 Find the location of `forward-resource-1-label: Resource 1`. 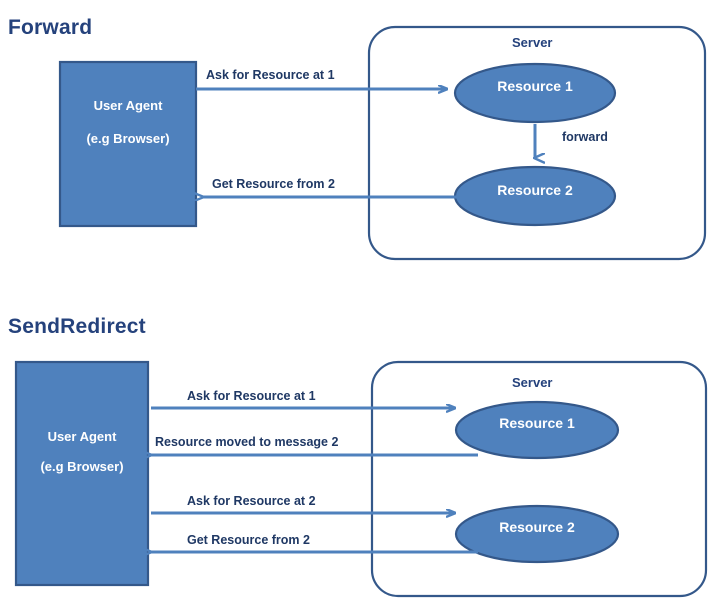

forward-resource-1-label: Resource 1 is located at coordinates (535, 86).